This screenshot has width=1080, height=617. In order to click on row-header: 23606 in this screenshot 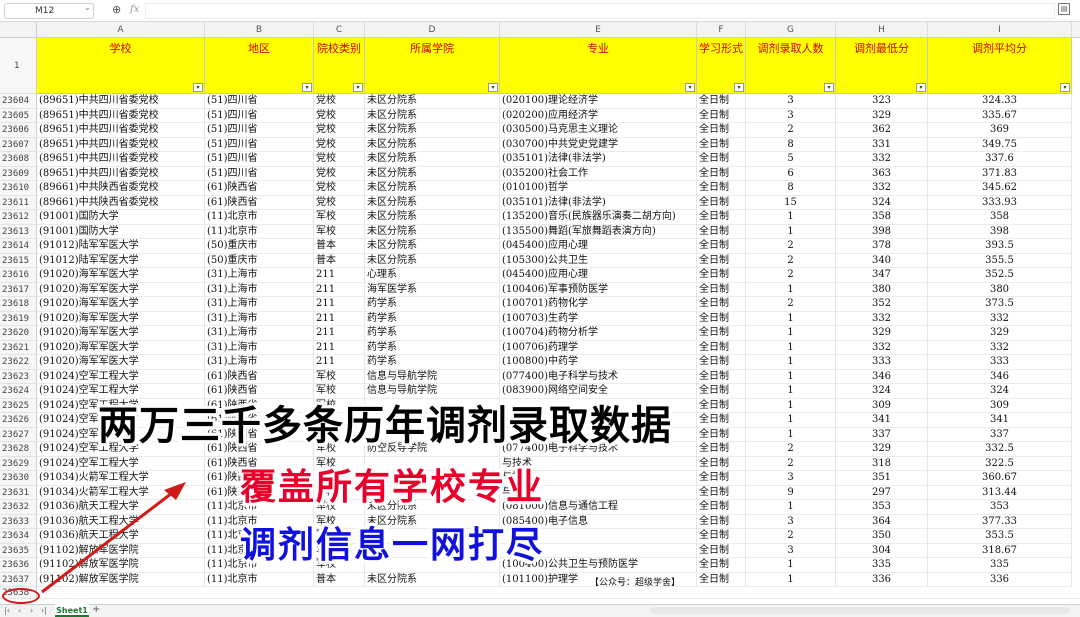, I will do `click(18, 130)`.